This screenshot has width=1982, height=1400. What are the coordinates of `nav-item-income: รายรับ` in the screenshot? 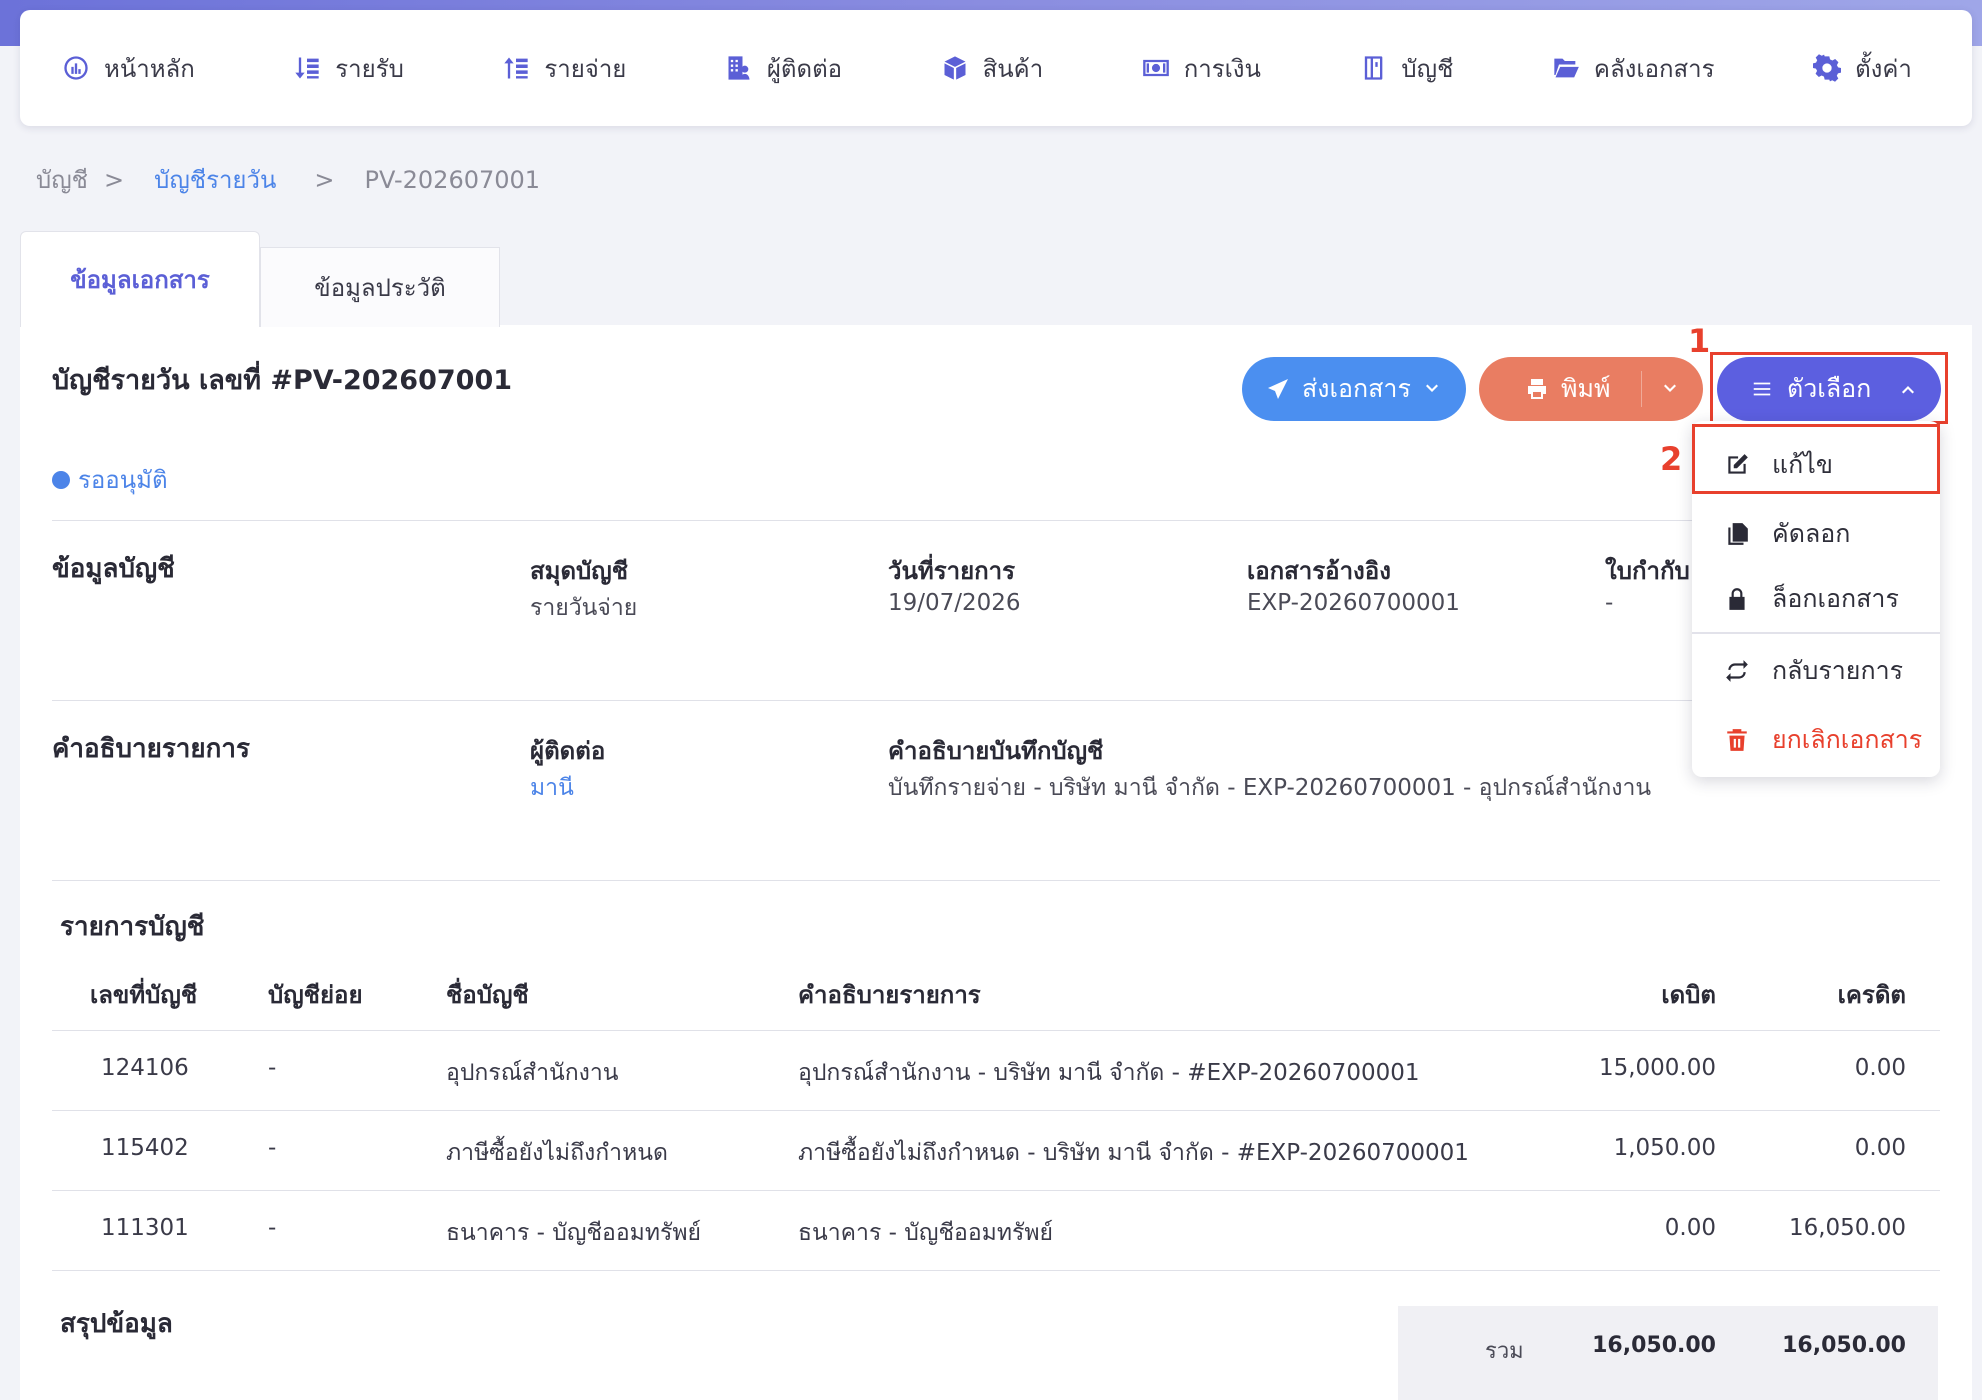 It's located at (348, 68).